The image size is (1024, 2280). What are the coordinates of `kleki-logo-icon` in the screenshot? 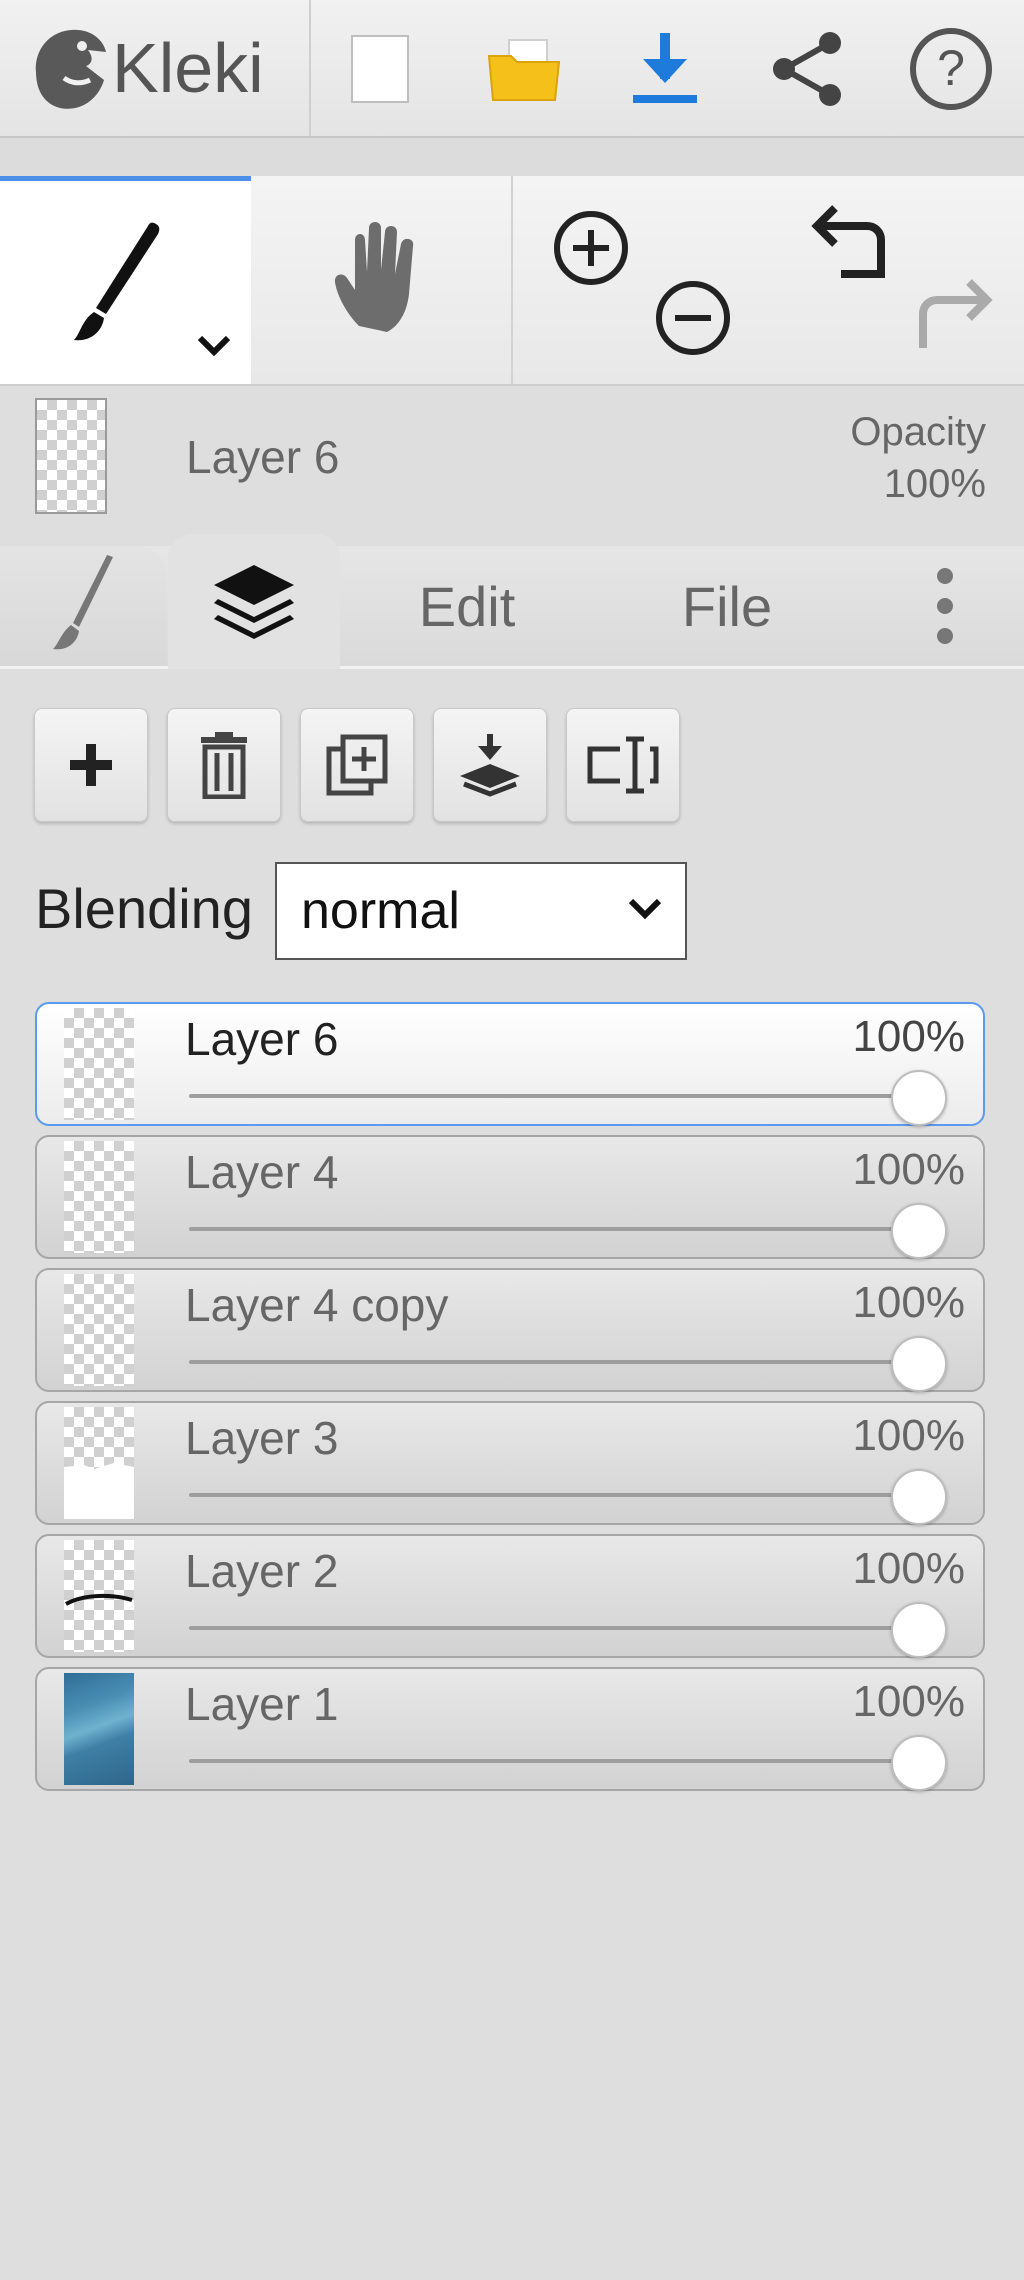 It's located at (70, 69).